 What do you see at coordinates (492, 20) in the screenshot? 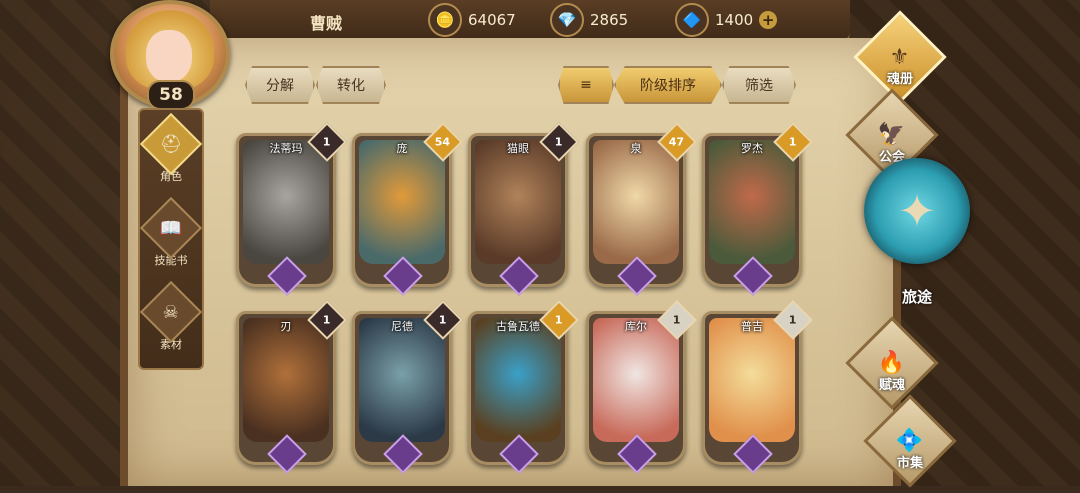
I see `gold-value: 64067` at bounding box center [492, 20].